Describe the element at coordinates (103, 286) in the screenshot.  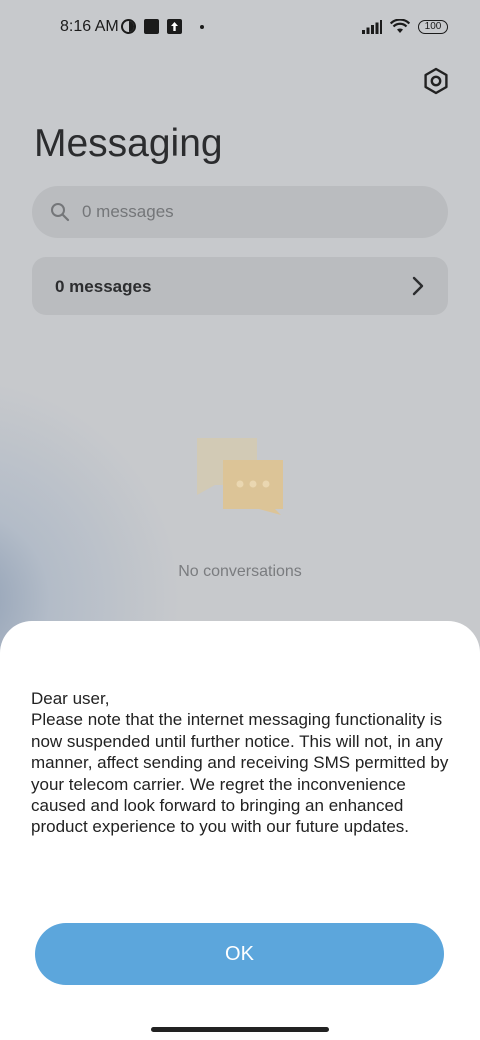
I see `messages-row-label: 0 messages` at that location.